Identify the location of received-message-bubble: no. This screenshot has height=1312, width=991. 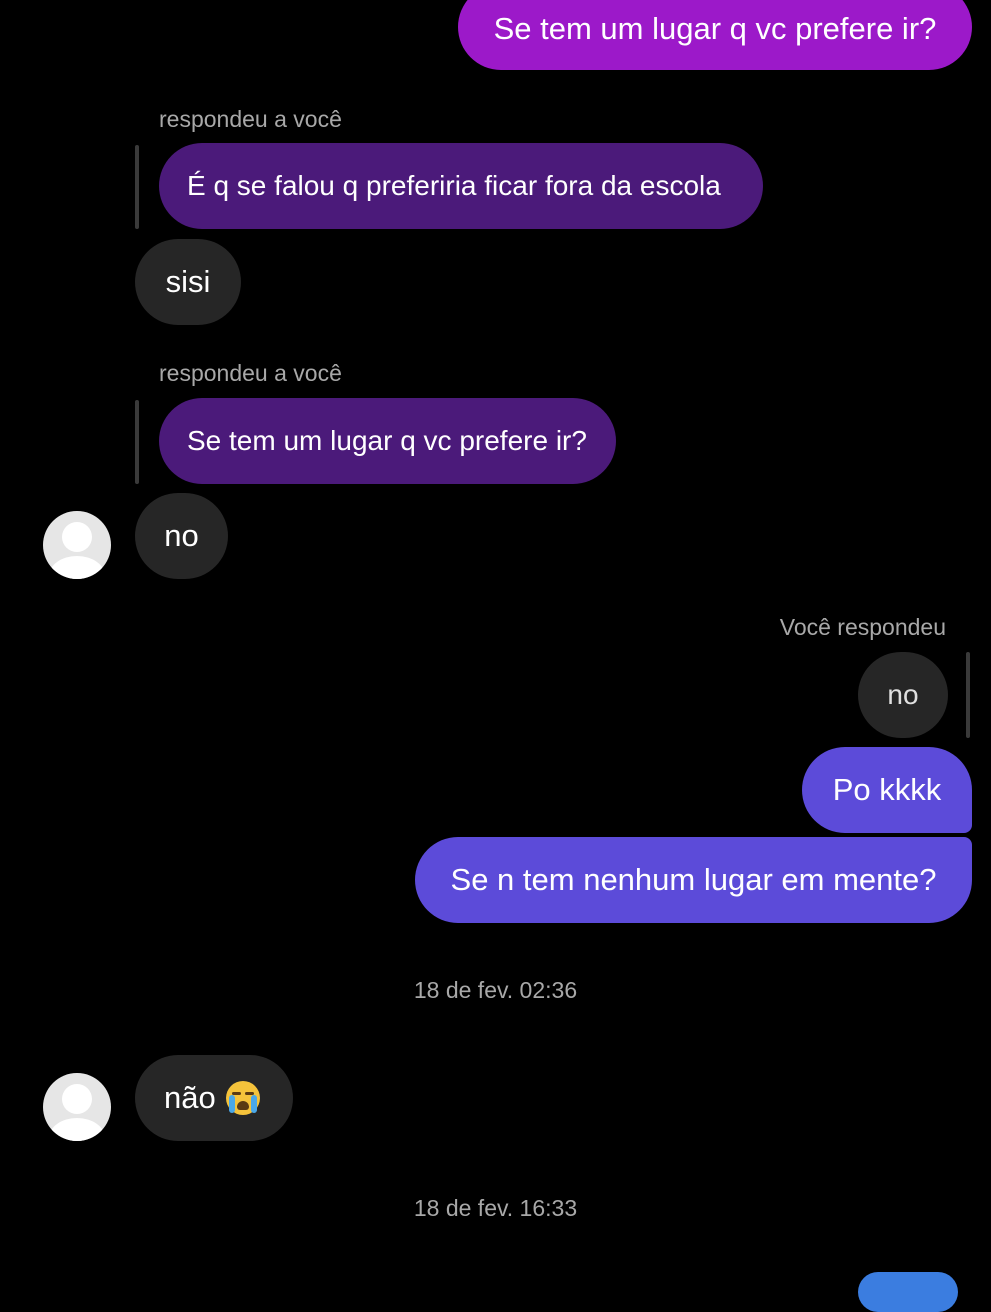
(181, 536).